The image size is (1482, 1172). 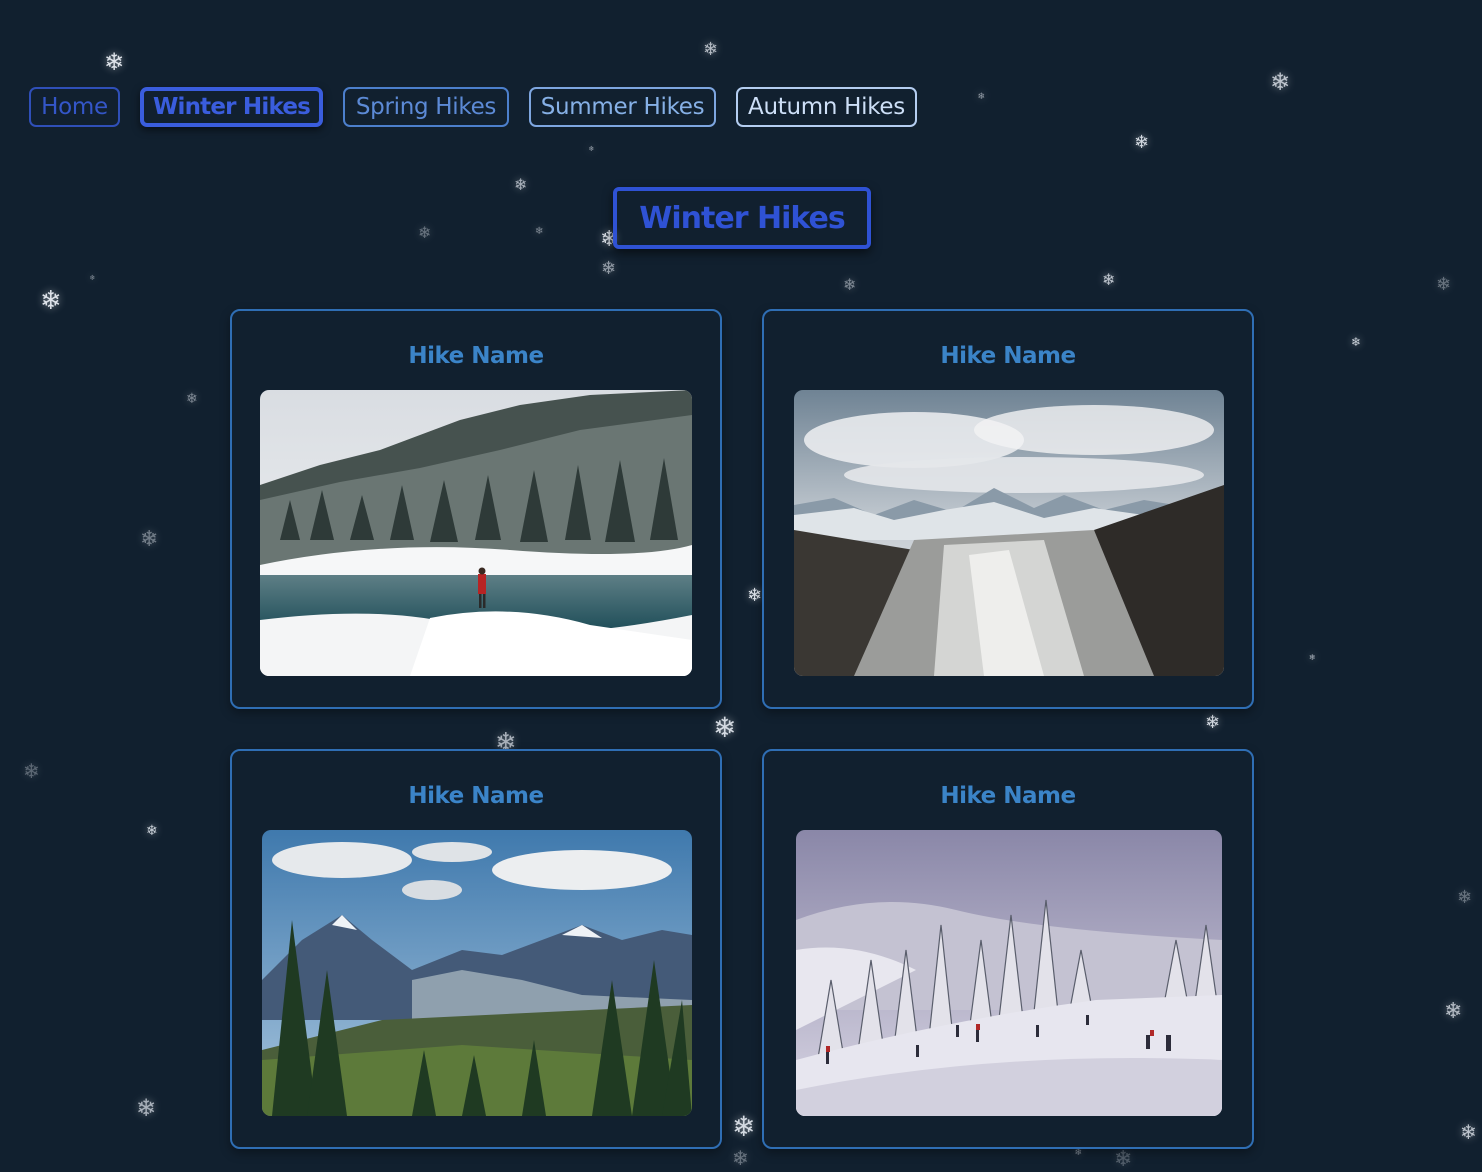 What do you see at coordinates (826, 107) in the screenshot?
I see `nav-autumn-hikes-button: Autumn Hikes` at bounding box center [826, 107].